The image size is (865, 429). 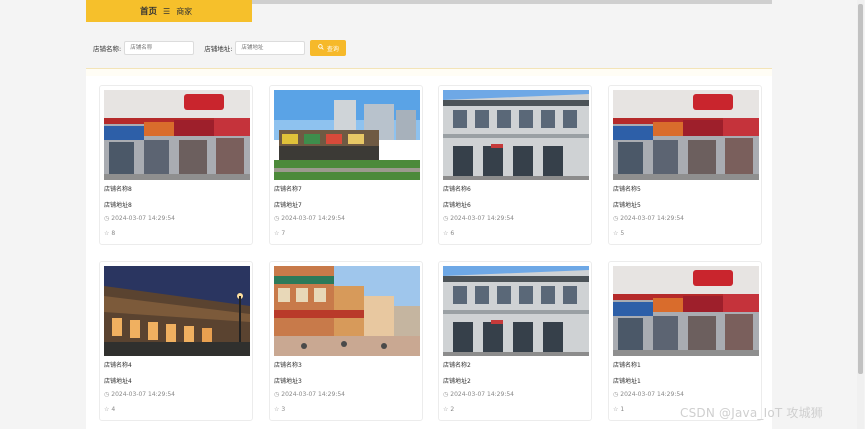 I want to click on shop-card: 店铺名称7 店铺地址7 ◷ 2024-03-07 14:29:54 ☆ 7, so click(x=346, y=165).